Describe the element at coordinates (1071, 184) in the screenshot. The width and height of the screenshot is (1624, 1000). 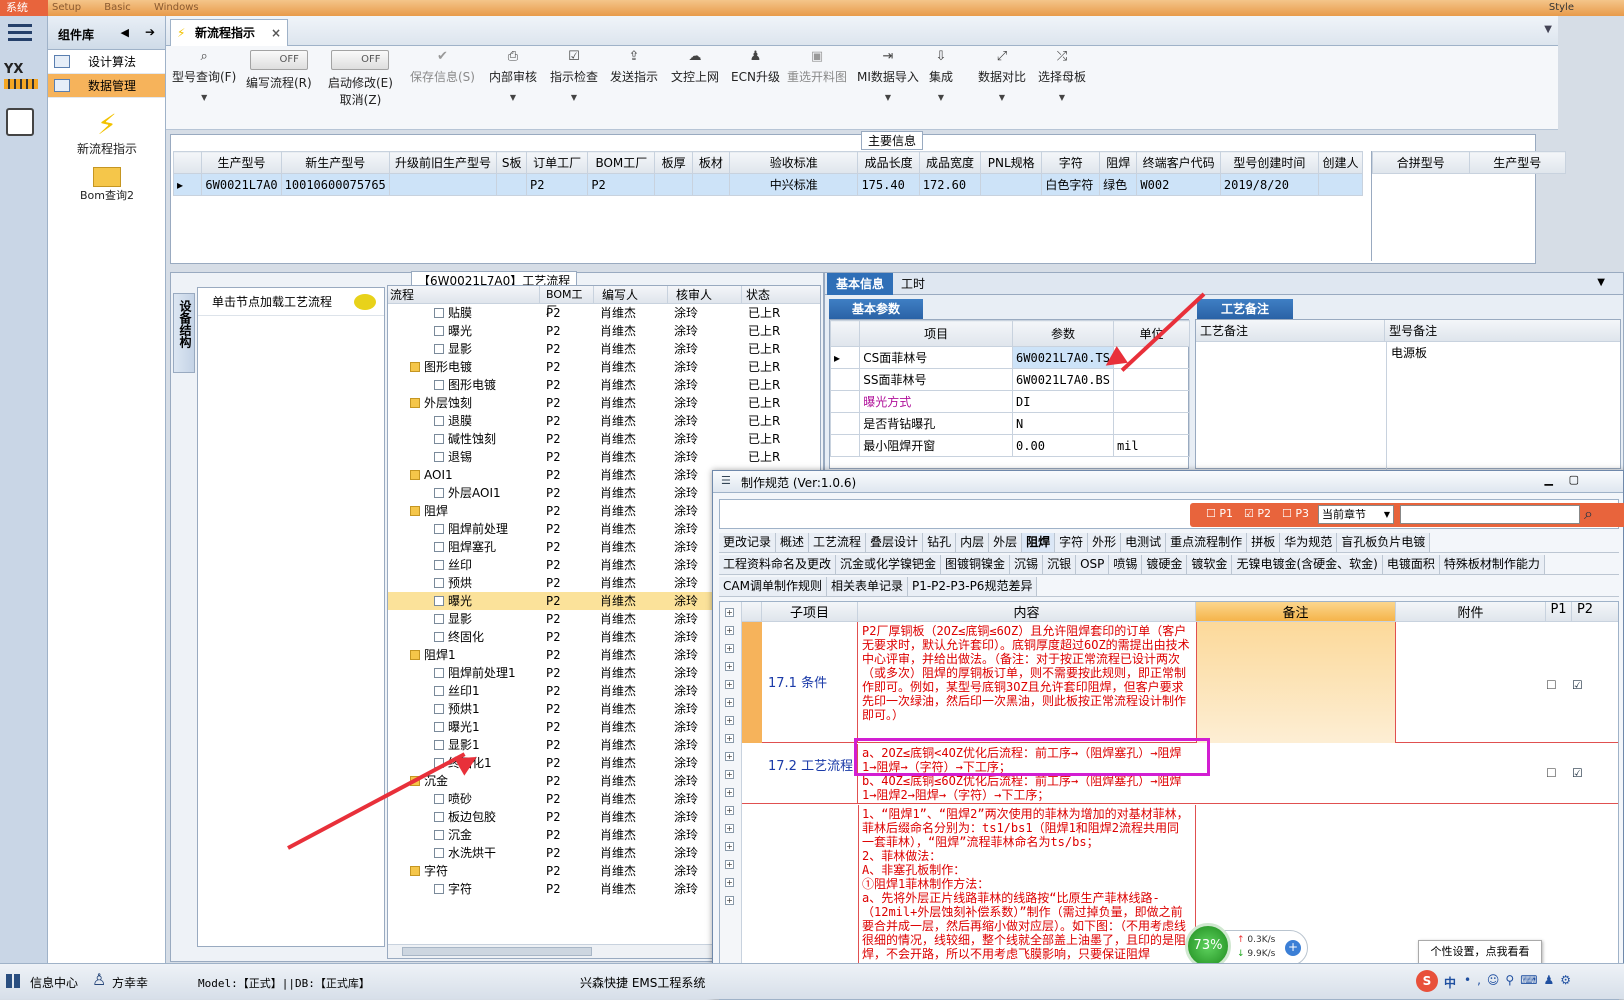
I see `grid-cell: 白色字符` at that location.